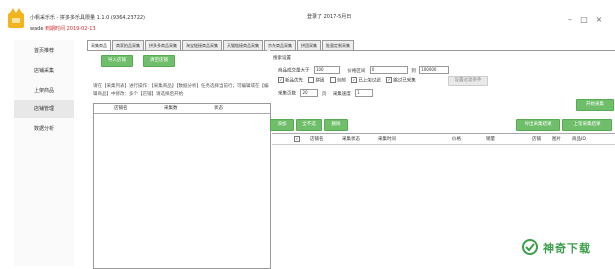  Describe the element at coordinates (536, 139) in the screenshot. I see `col-store: 店铺` at that location.